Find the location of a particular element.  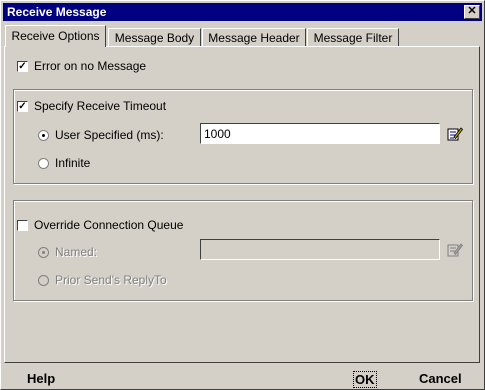

named-label: Named: is located at coordinates (76, 252).